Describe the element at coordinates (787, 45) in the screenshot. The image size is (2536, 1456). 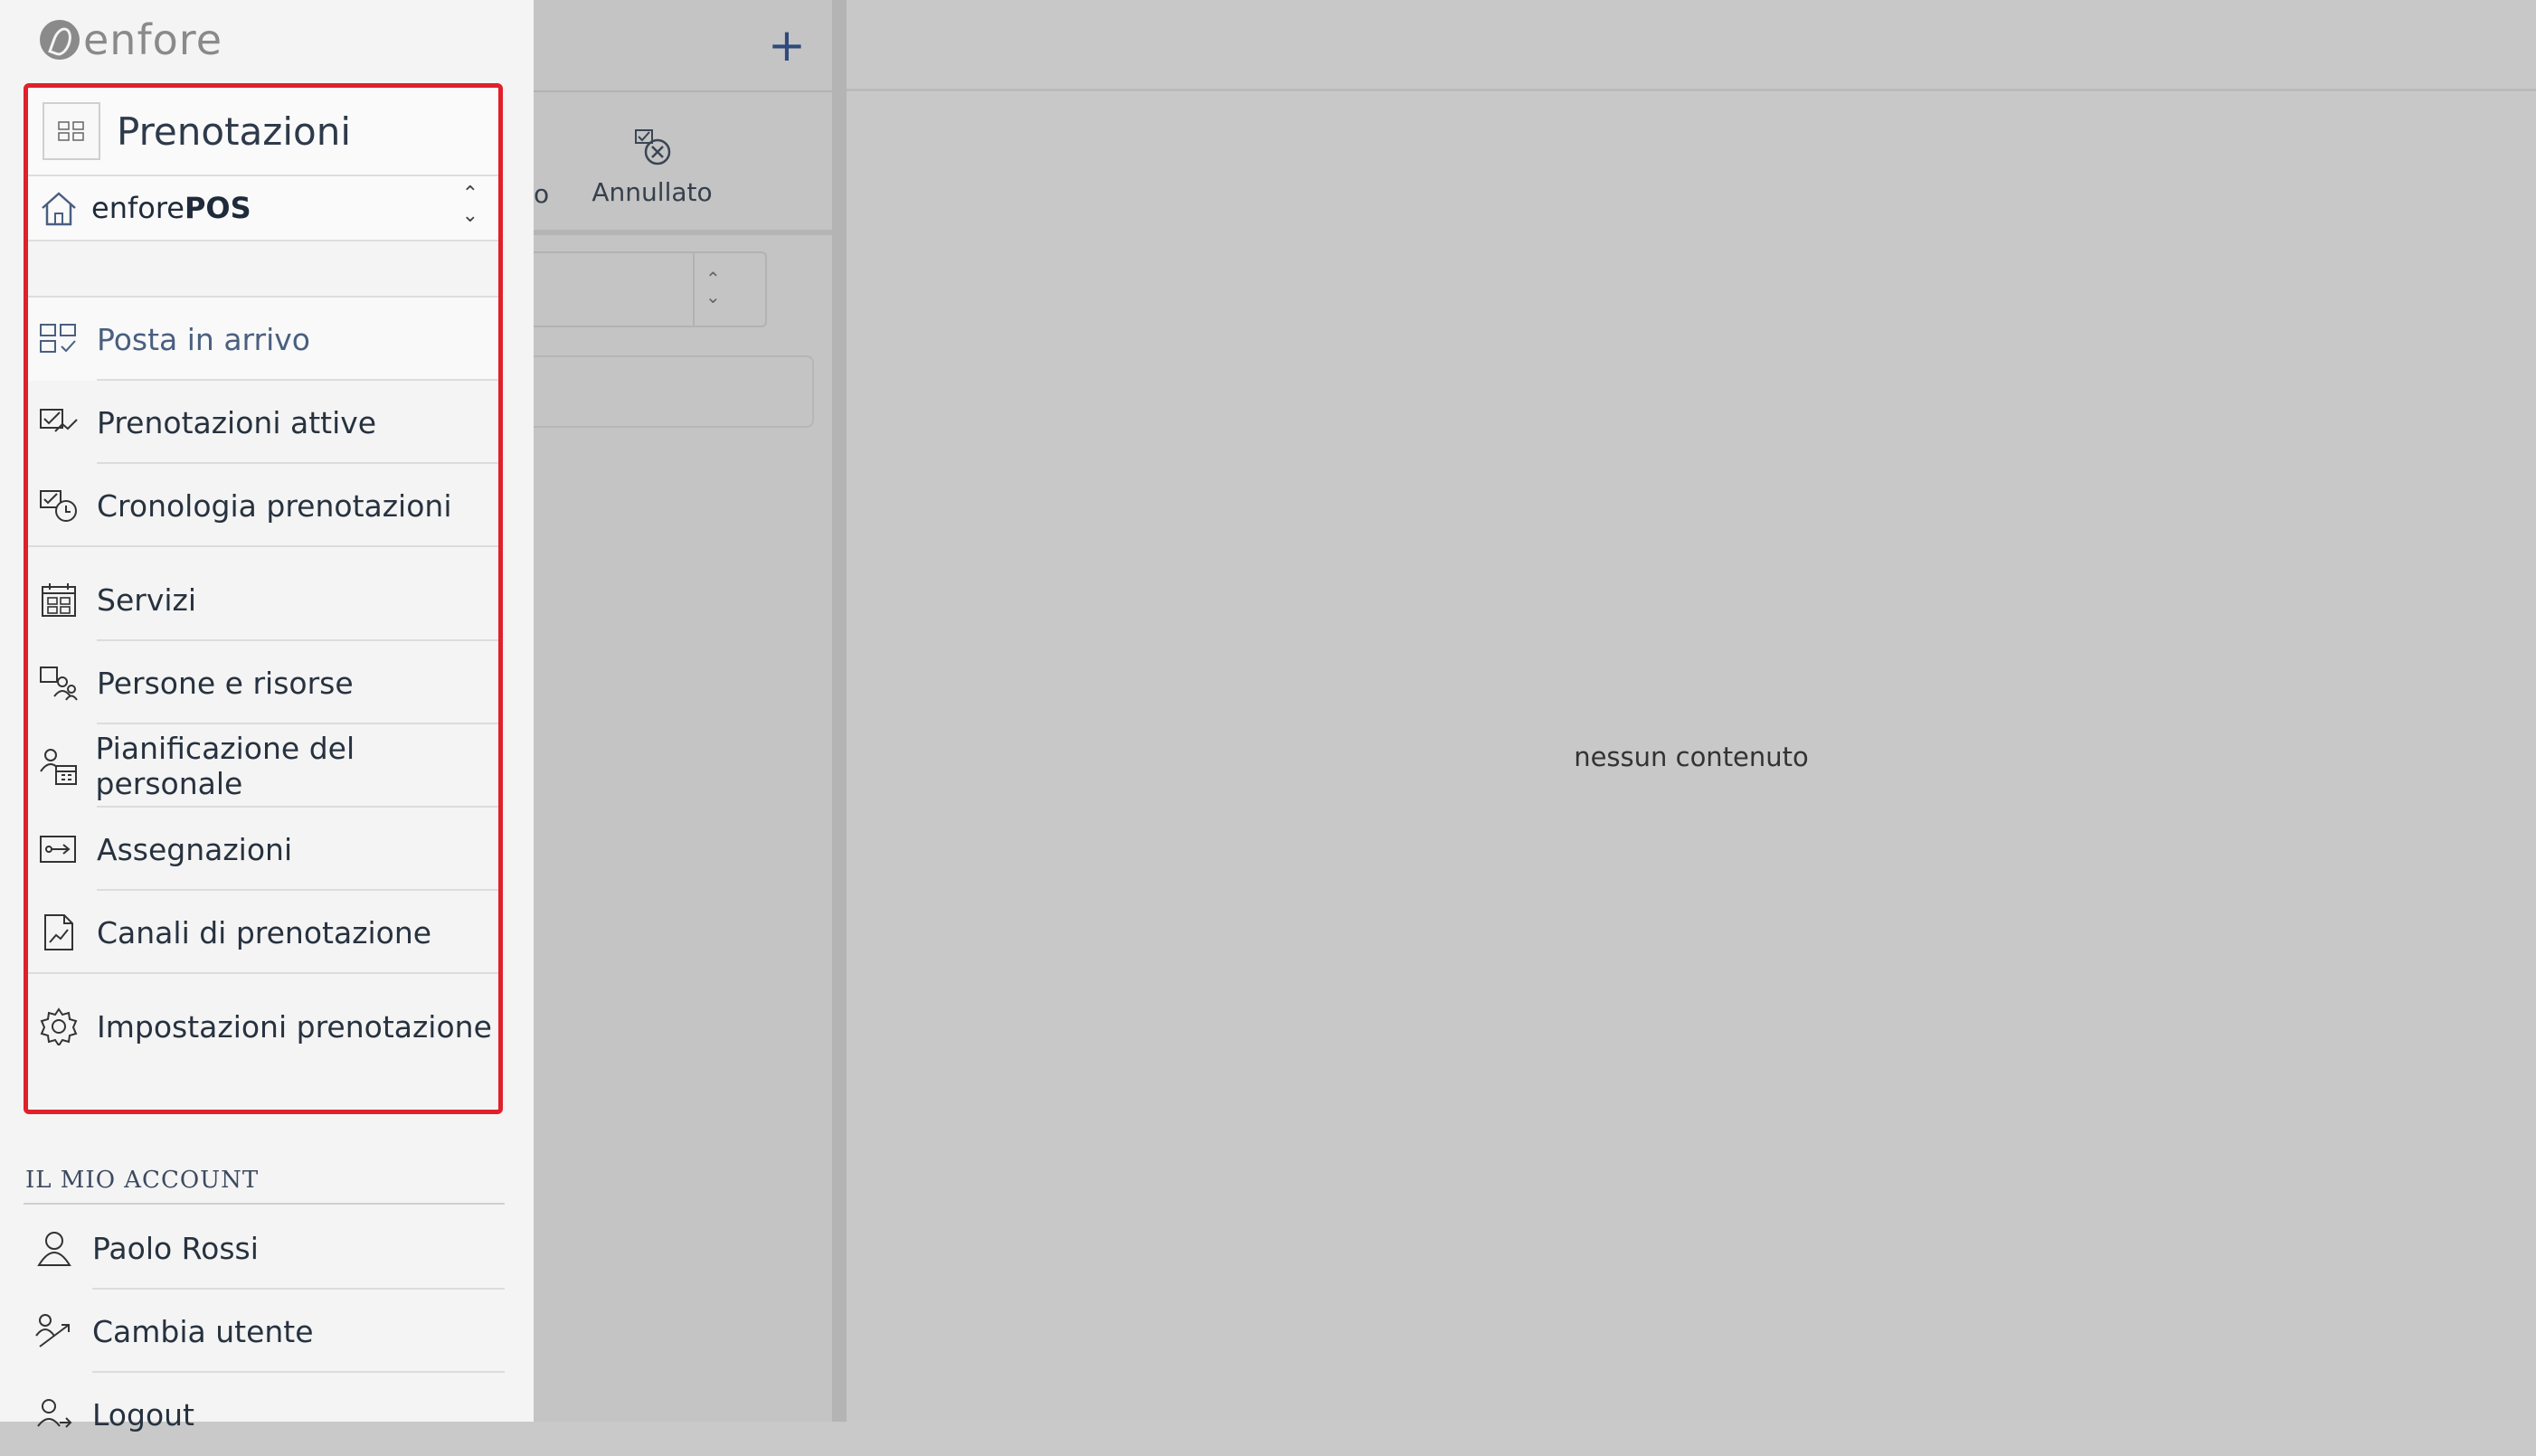
I see `plus-icon: +` at that location.